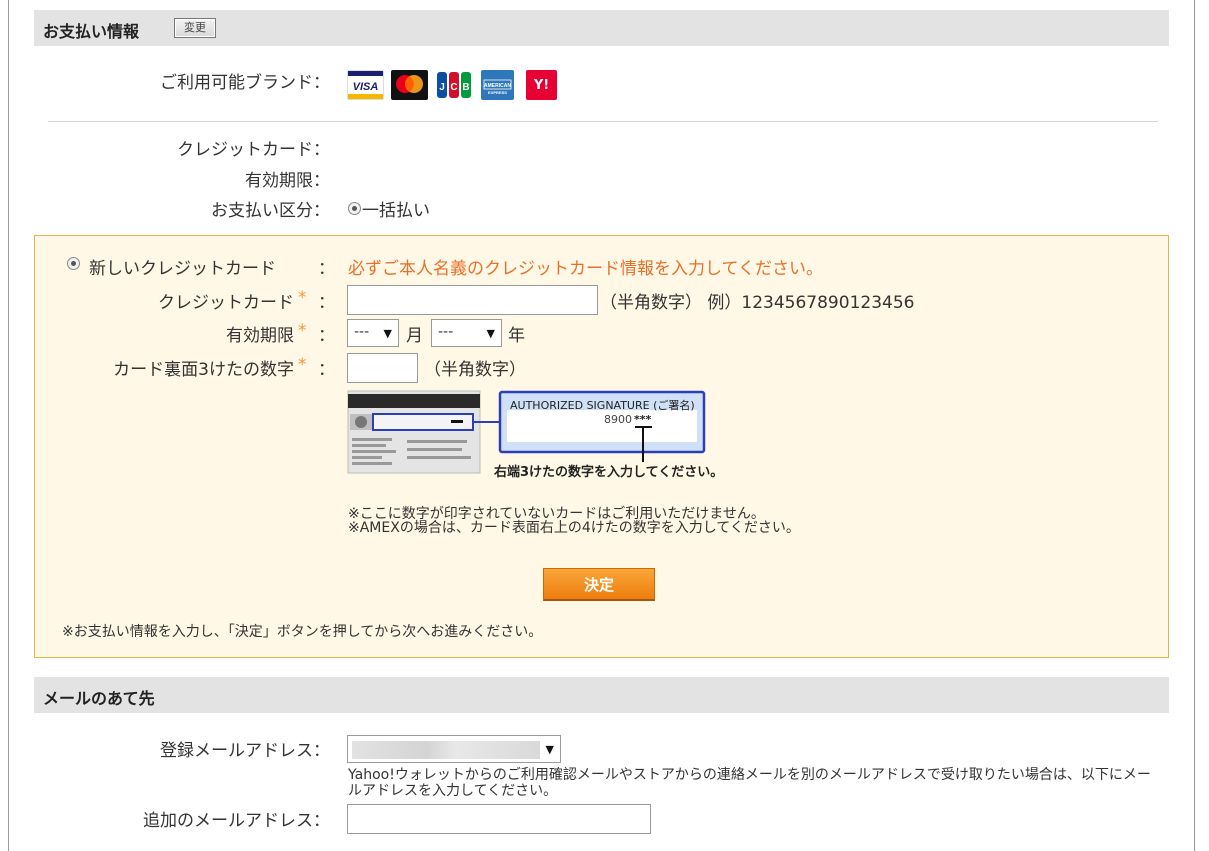  I want to click on expiry-year-select: --- ▼, so click(466, 333).